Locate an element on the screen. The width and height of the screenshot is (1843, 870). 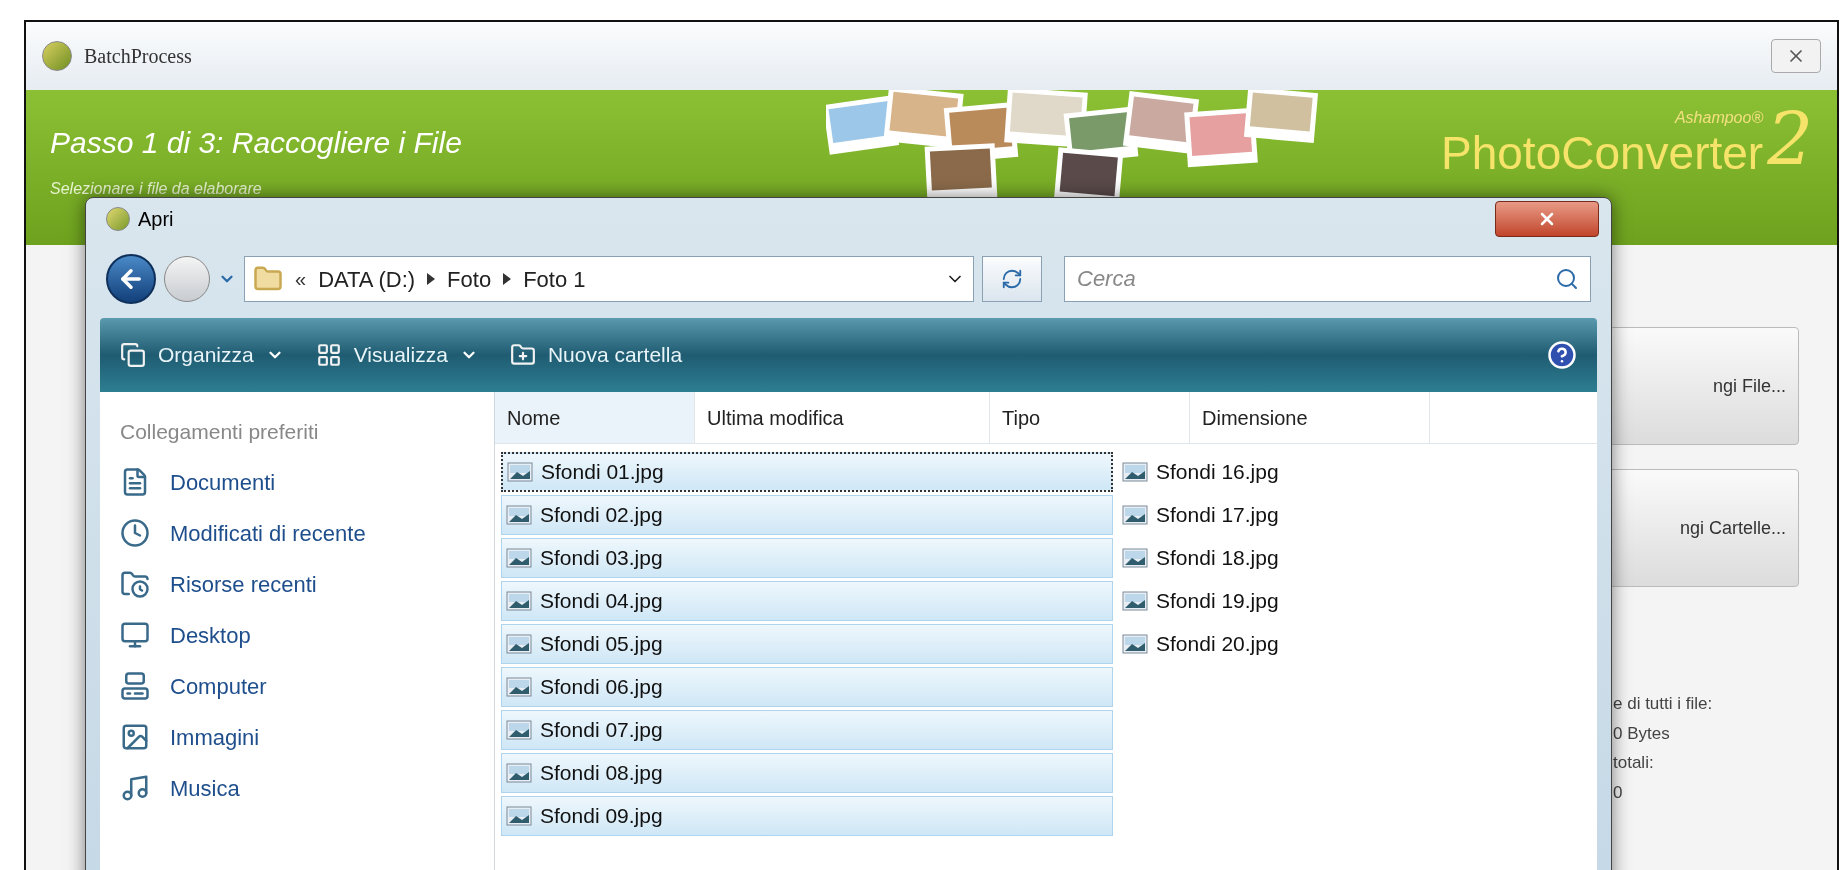
file-item: Sfondi 16.jpg is located at coordinates (1237, 472).